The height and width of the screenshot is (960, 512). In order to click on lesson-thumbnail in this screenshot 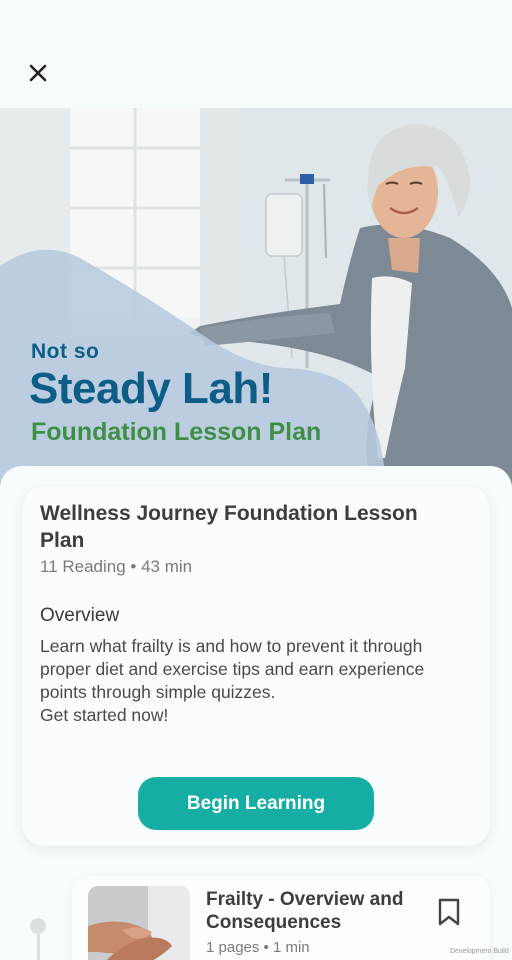, I will do `click(139, 923)`.